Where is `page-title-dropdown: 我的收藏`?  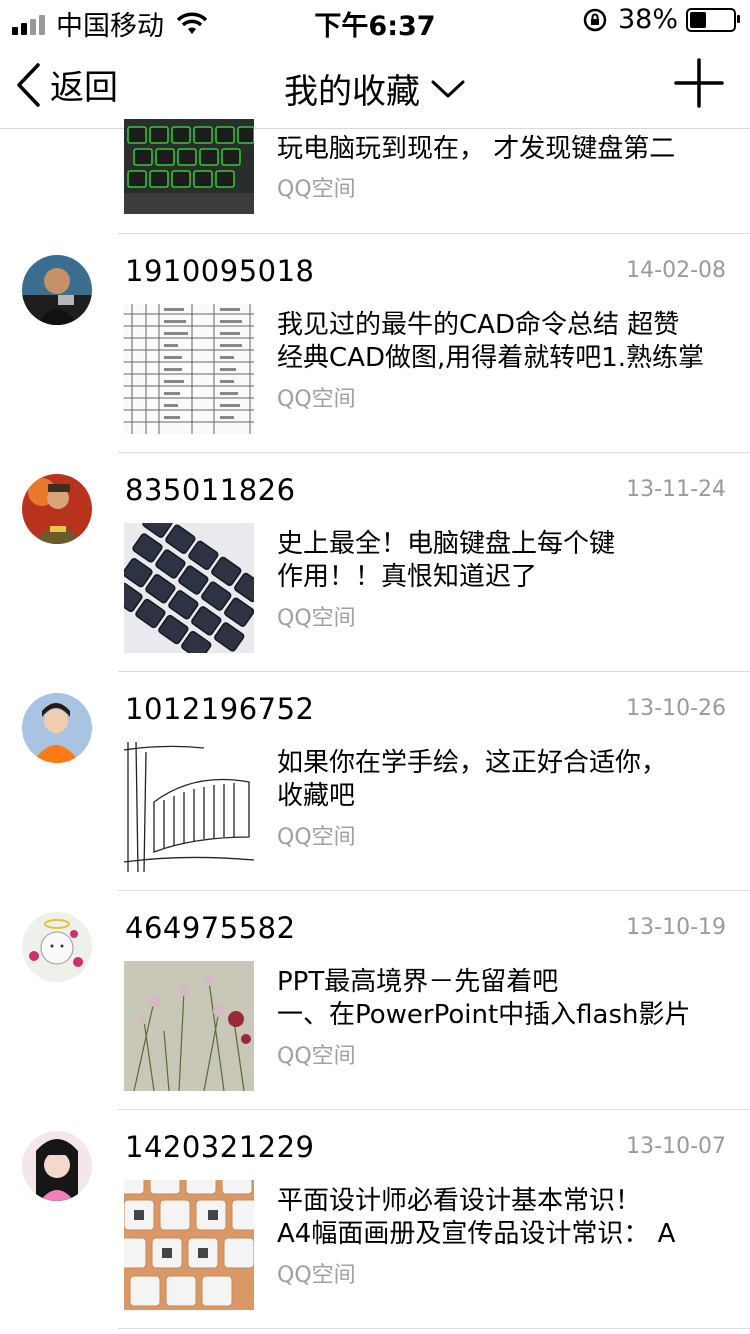
page-title-dropdown: 我的收藏 is located at coordinates (375, 88).